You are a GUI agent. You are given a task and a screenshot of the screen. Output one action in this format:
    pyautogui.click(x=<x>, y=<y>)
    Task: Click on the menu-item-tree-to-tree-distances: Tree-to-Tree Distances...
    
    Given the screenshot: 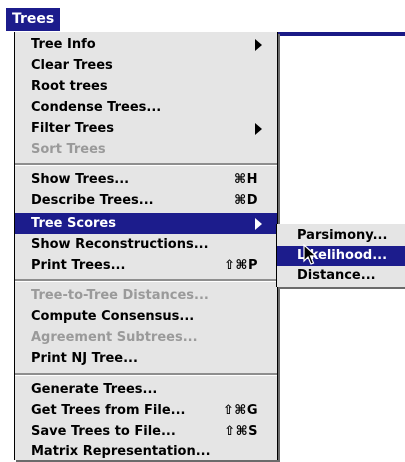 What is the action you would take?
    pyautogui.click(x=120, y=295)
    